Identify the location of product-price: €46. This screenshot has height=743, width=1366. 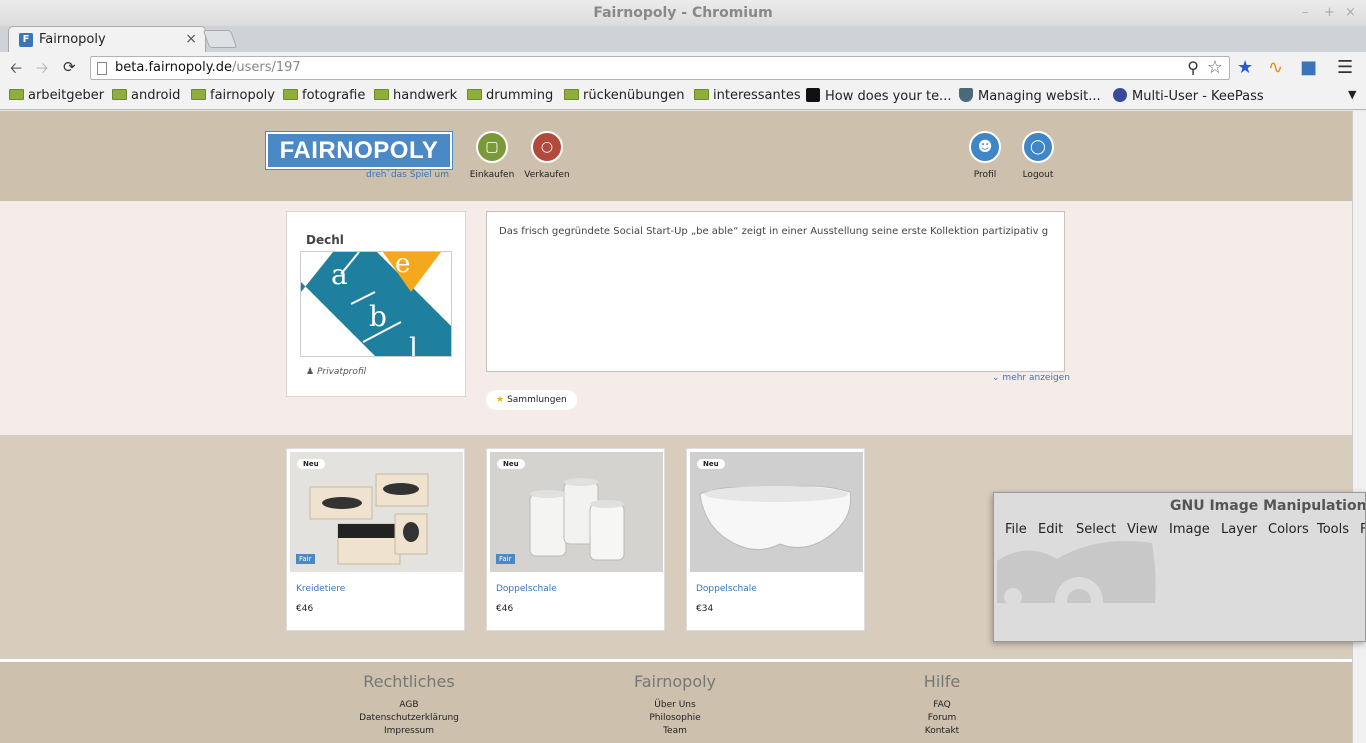
(305, 609).